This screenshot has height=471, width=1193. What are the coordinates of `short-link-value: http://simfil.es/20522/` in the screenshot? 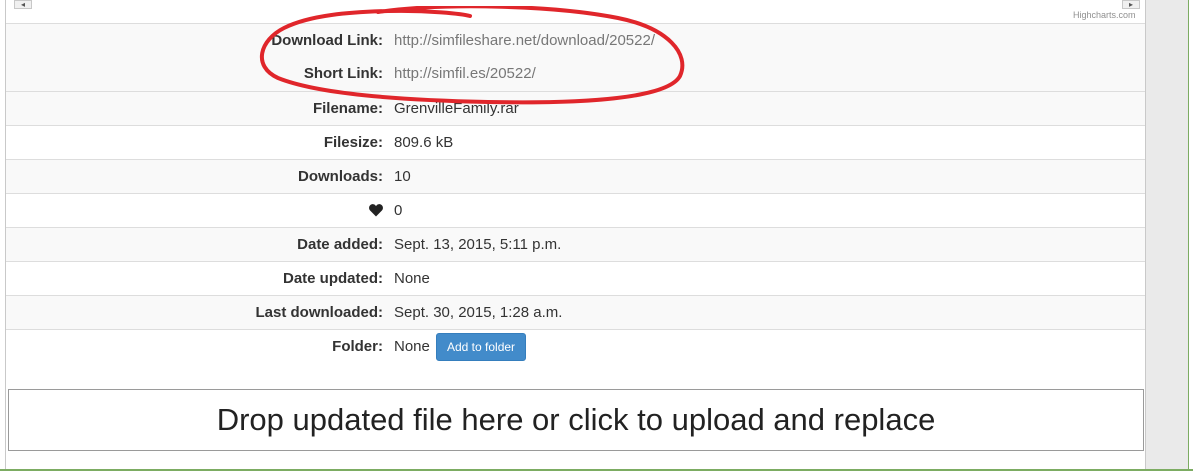 It's located at (465, 73).